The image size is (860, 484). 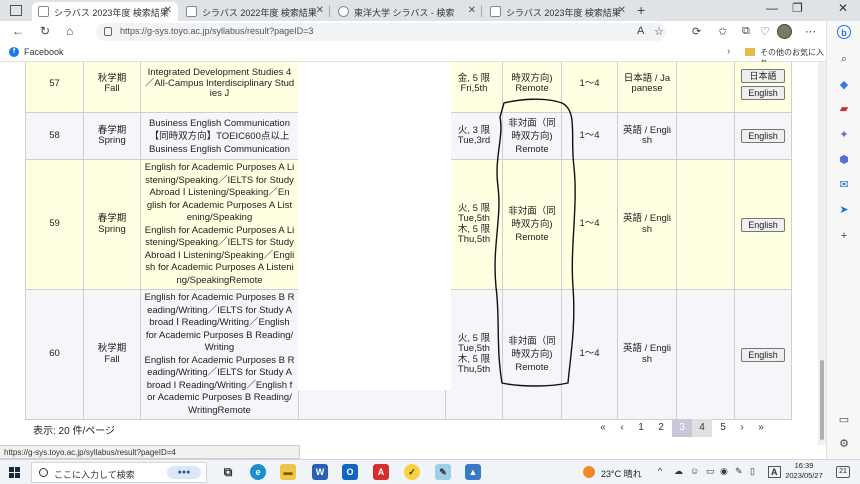 I want to click on pager-page-2: 2, so click(x=661, y=428).